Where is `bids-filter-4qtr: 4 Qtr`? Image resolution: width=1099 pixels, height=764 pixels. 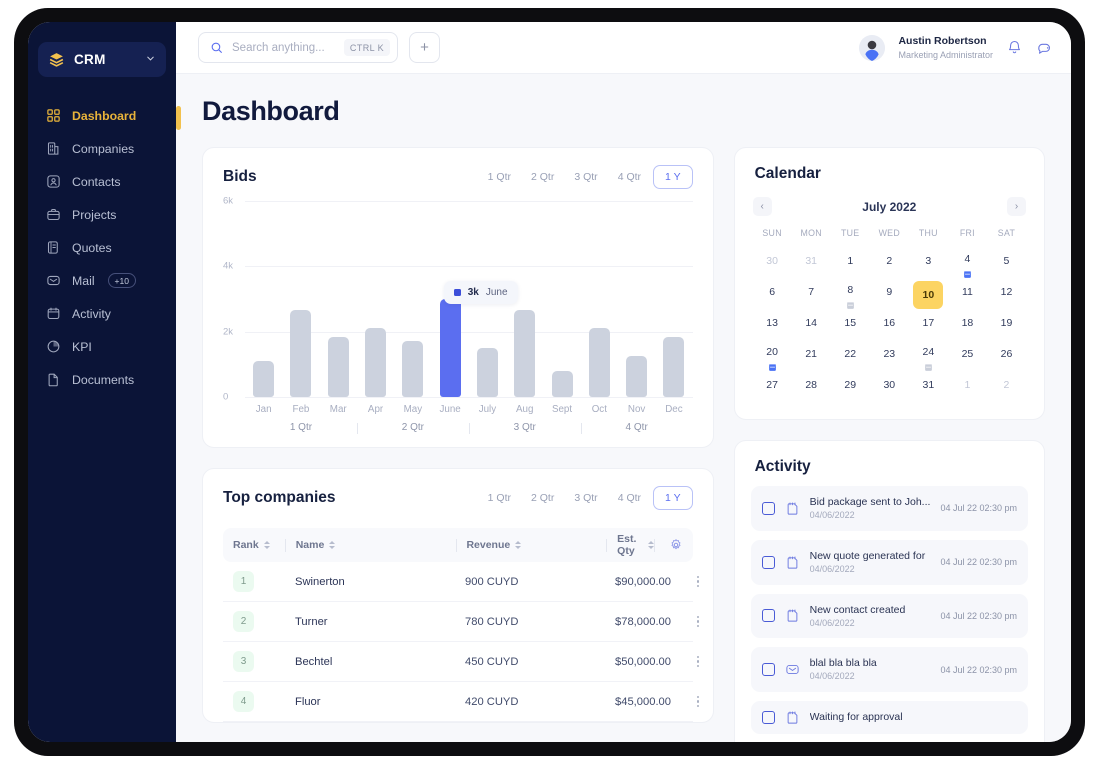
bids-filter-4qtr: 4 Qtr is located at coordinates (629, 177).